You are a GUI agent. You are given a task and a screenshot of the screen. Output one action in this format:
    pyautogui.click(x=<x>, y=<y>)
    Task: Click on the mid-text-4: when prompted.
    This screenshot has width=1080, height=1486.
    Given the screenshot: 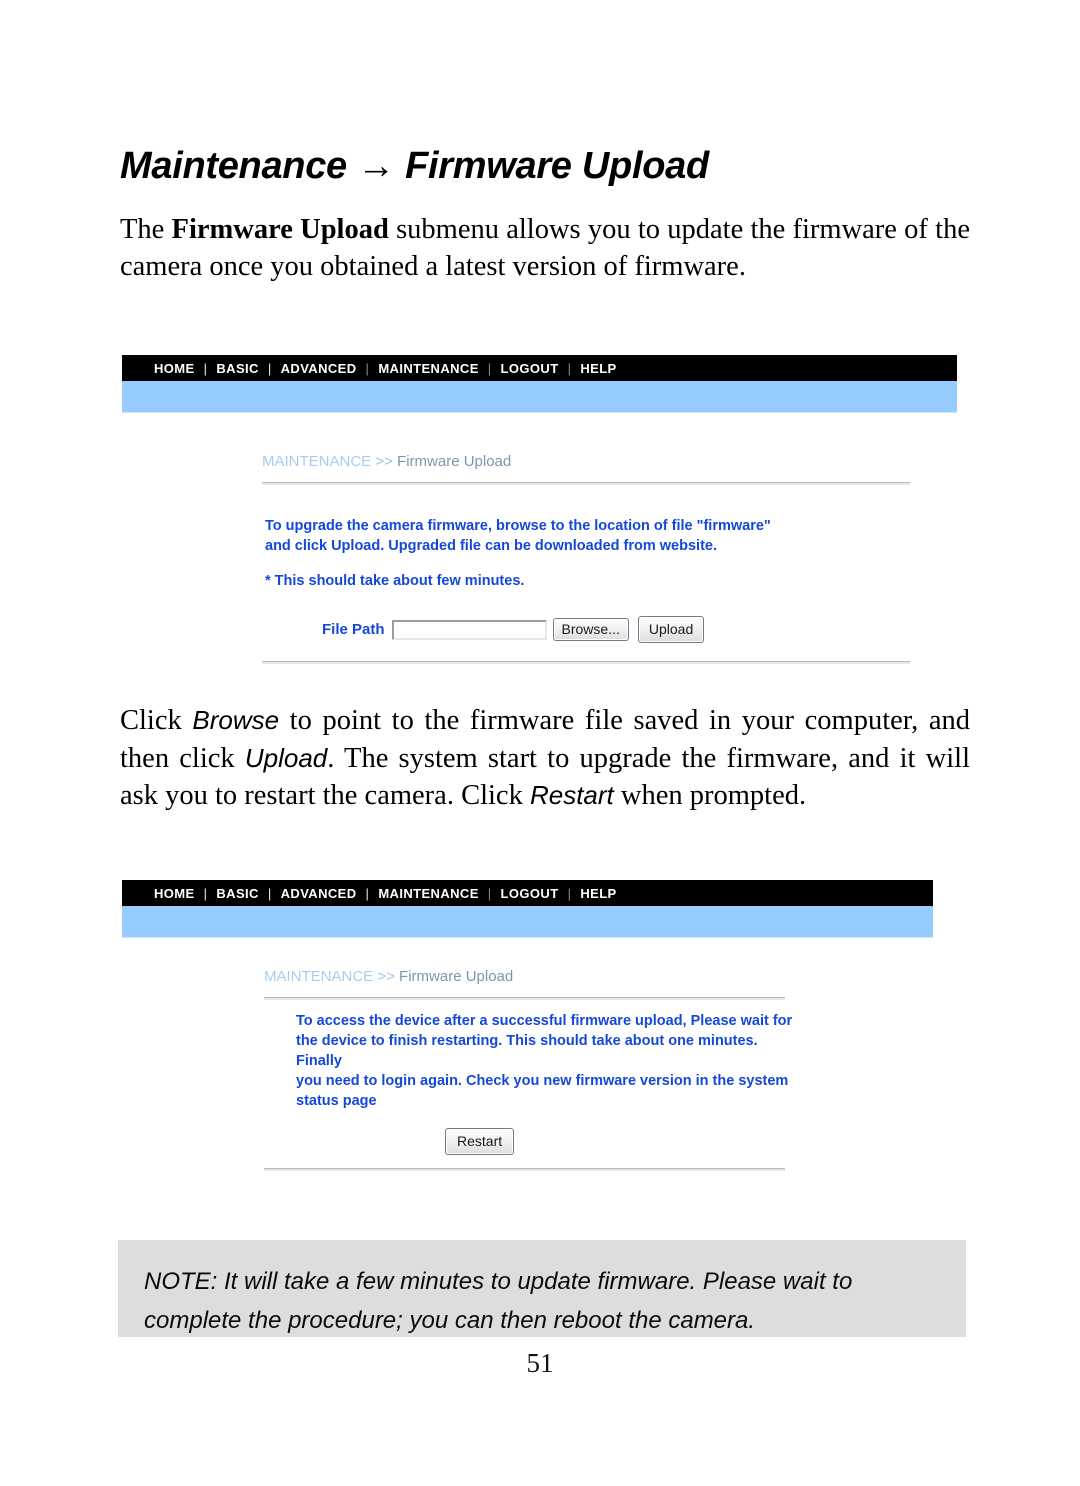 What is the action you would take?
    pyautogui.click(x=710, y=795)
    